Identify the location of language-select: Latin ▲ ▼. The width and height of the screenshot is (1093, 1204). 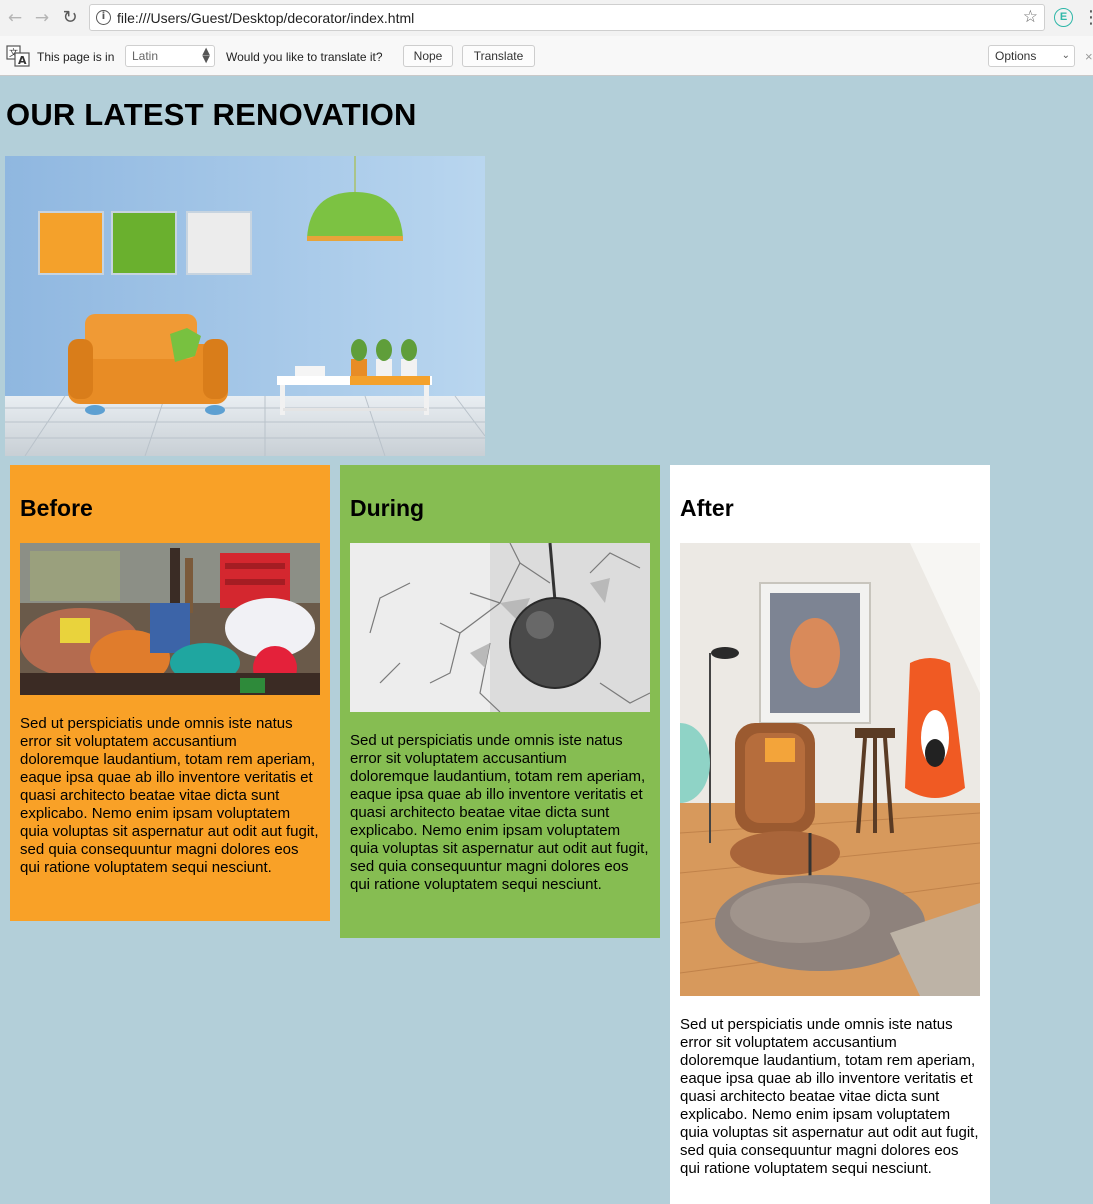
(170, 56).